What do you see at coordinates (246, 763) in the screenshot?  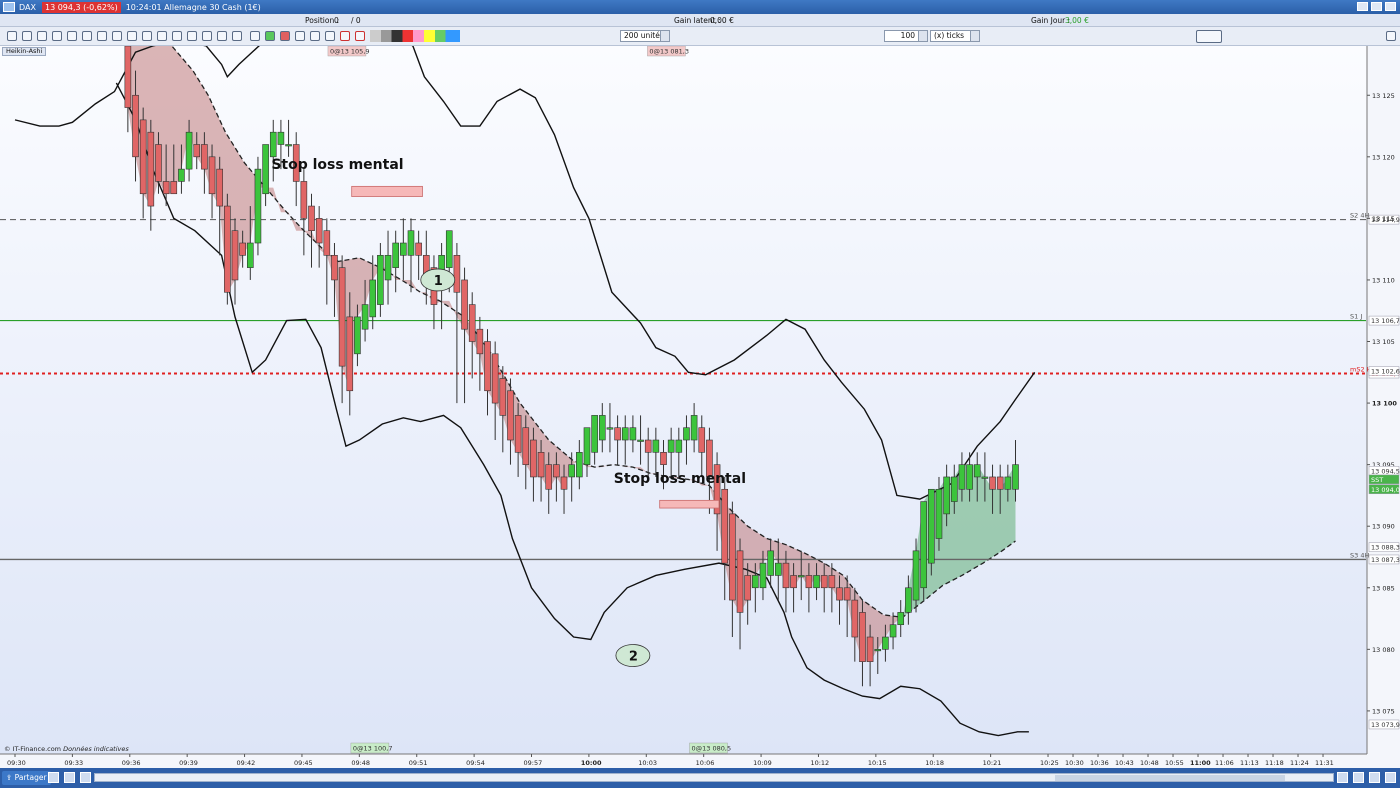 I see `x-tick-label-4: 09:42` at bounding box center [246, 763].